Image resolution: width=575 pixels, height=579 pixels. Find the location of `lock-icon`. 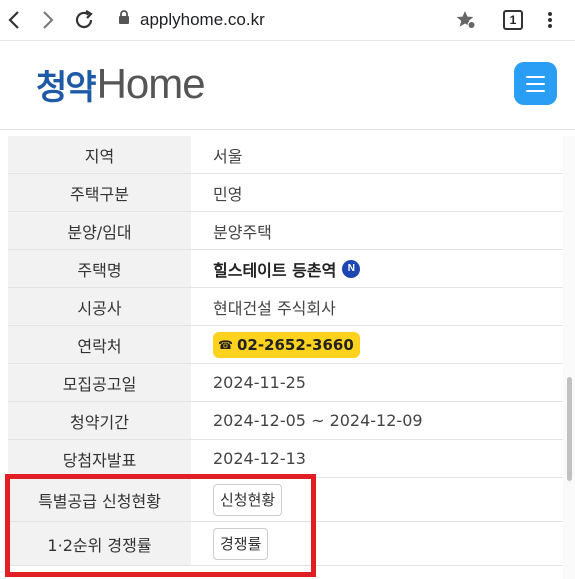

lock-icon is located at coordinates (124, 20).